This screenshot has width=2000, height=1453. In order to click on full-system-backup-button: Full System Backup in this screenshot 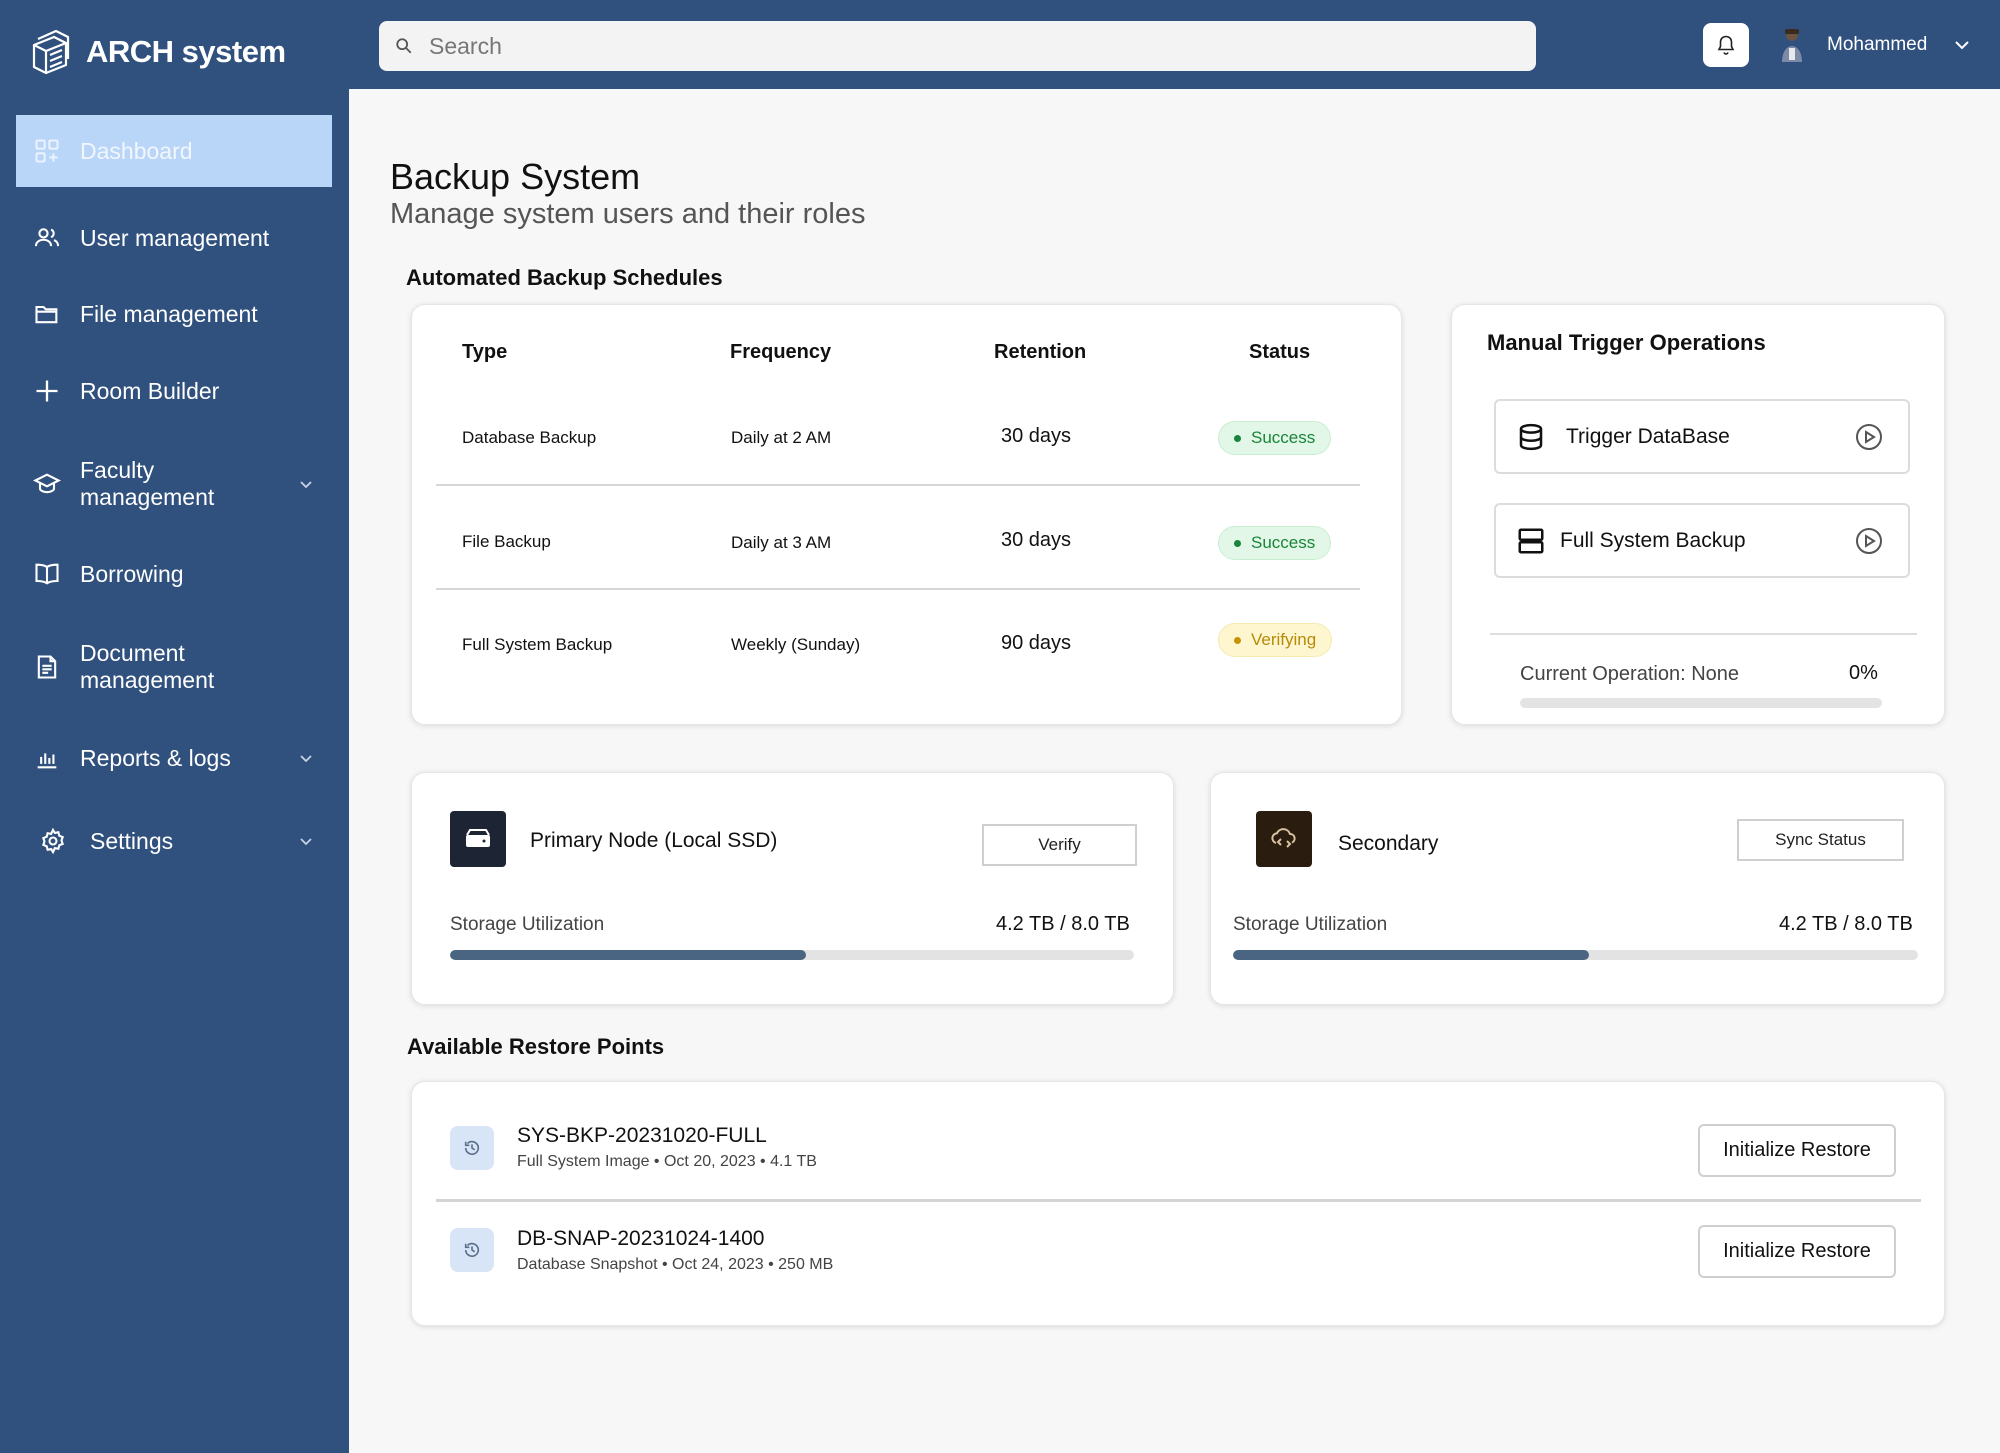, I will do `click(1702, 540)`.